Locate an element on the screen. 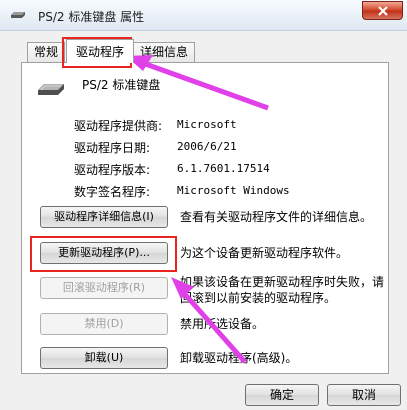  rollback-driver-button: 回滚驱动程序(R) is located at coordinates (104, 288).